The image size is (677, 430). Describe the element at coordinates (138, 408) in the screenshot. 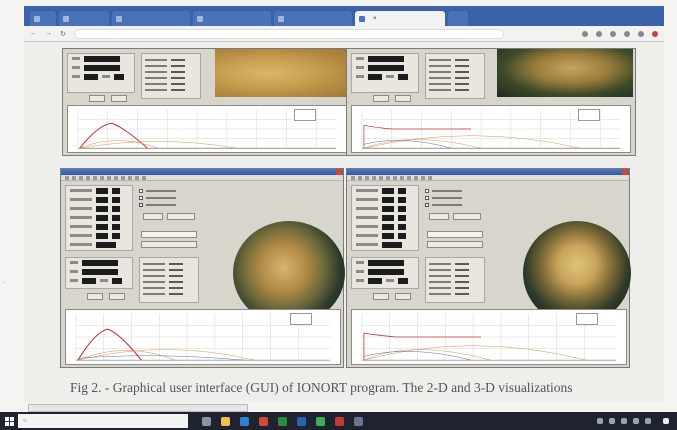

I see `status-url-tooltip` at that location.